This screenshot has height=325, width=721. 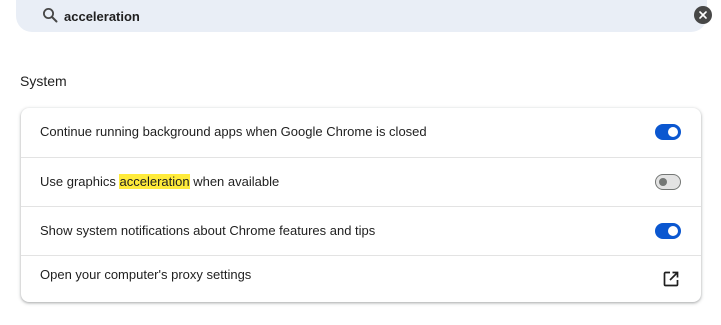 I want to click on open-in-new-icon, so click(x=671, y=279).